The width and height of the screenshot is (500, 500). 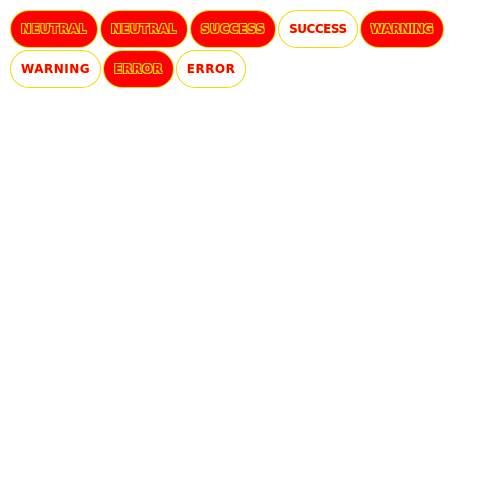 I want to click on error-badge-label: ERROR, so click(x=138, y=69).